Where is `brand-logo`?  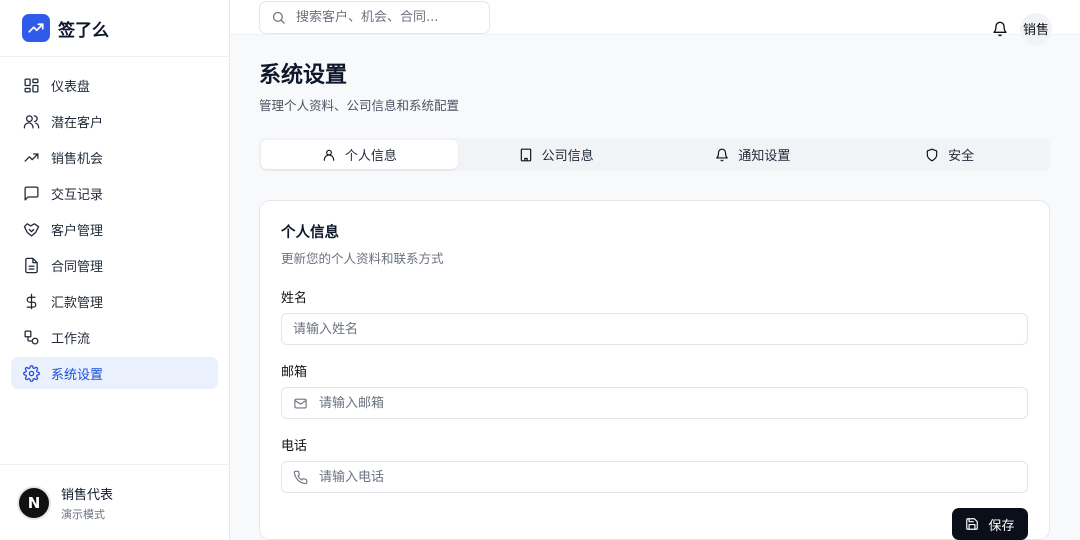 brand-logo is located at coordinates (36, 28).